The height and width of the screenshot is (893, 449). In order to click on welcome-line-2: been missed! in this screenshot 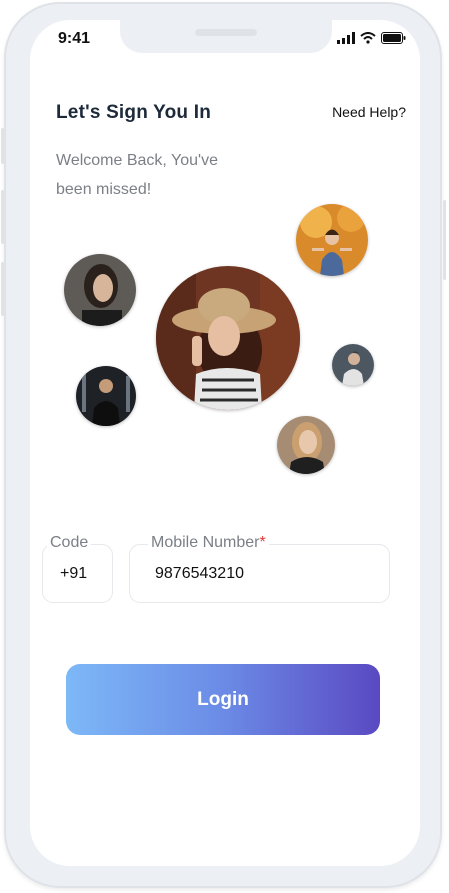, I will do `click(104, 189)`.